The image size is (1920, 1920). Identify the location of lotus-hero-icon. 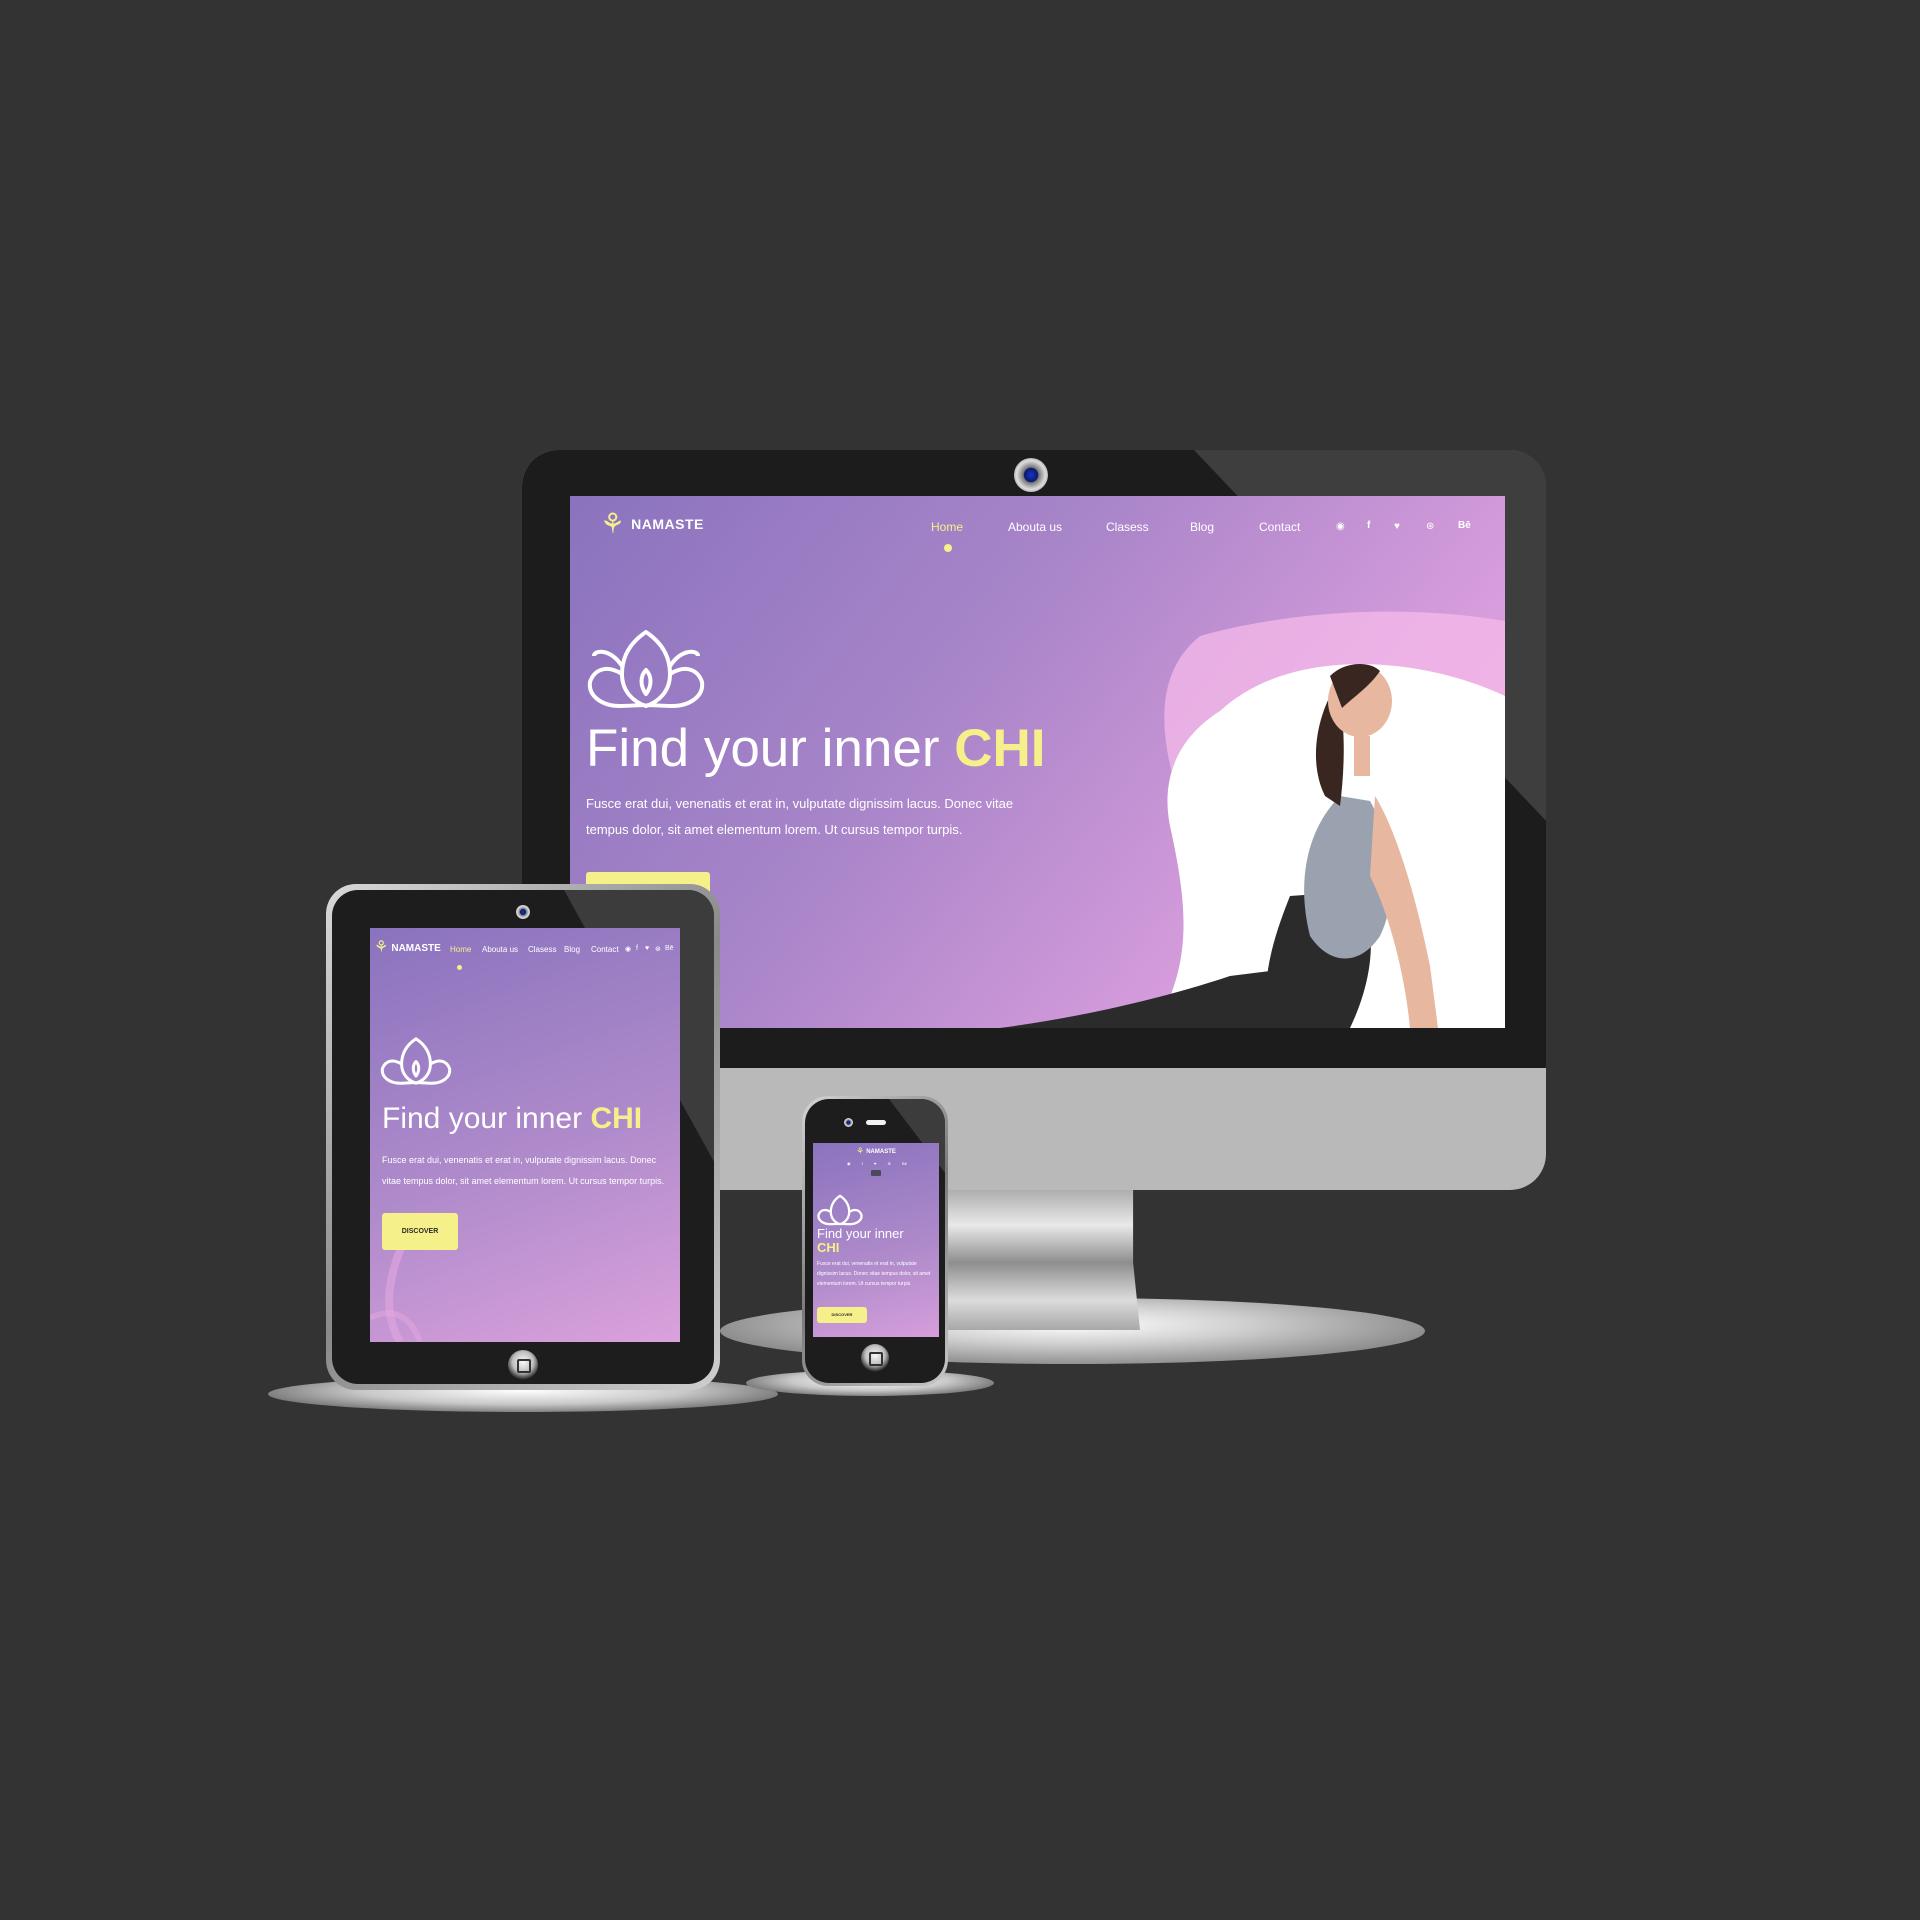
(646, 669).